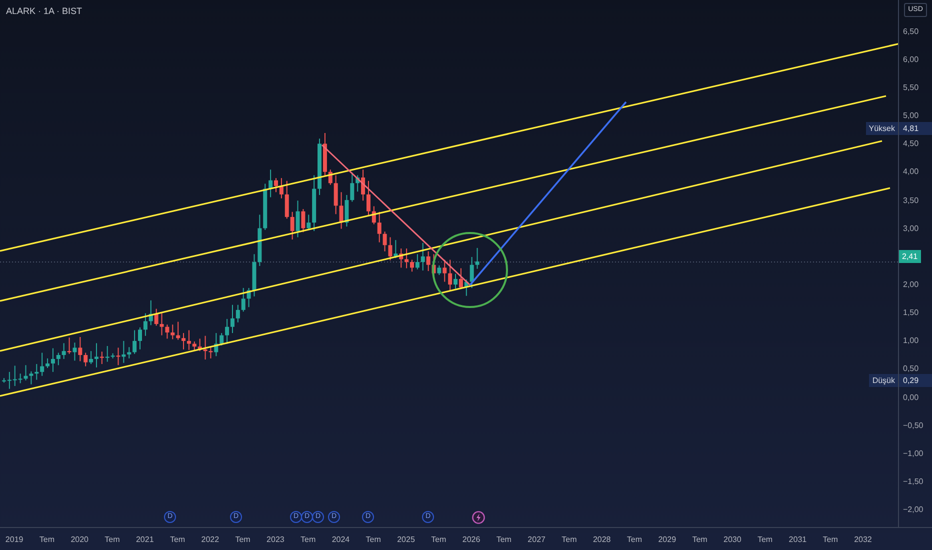 This screenshot has width=932, height=550. I want to click on time-tick: 2030, so click(732, 539).